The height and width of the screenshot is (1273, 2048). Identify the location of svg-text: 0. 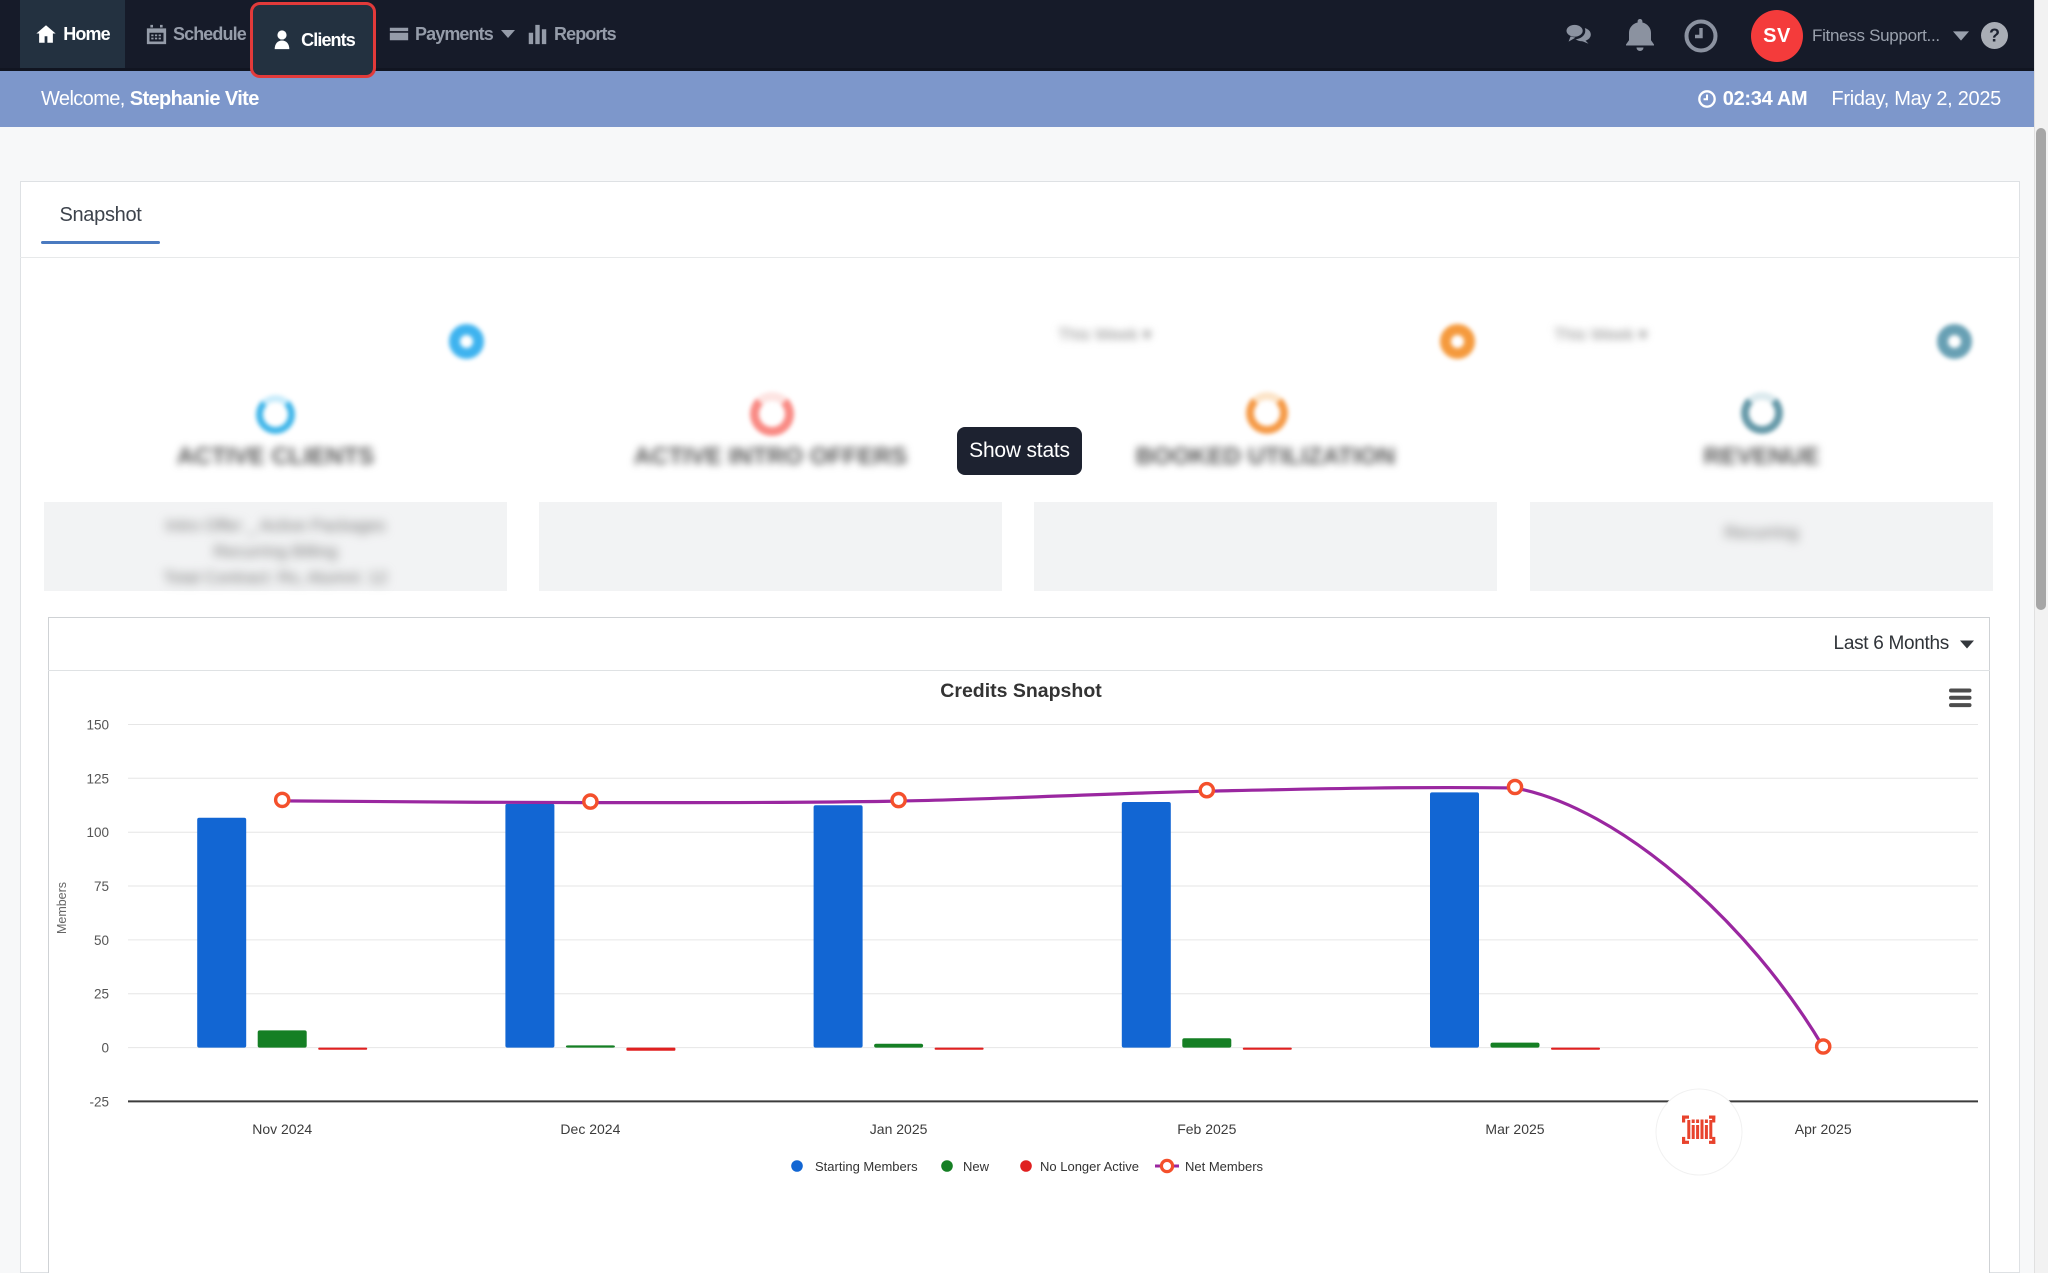
(105, 1048).